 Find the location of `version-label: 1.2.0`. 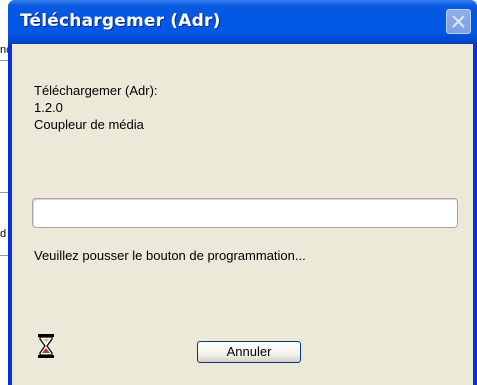

version-label: 1.2.0 is located at coordinates (48, 107).